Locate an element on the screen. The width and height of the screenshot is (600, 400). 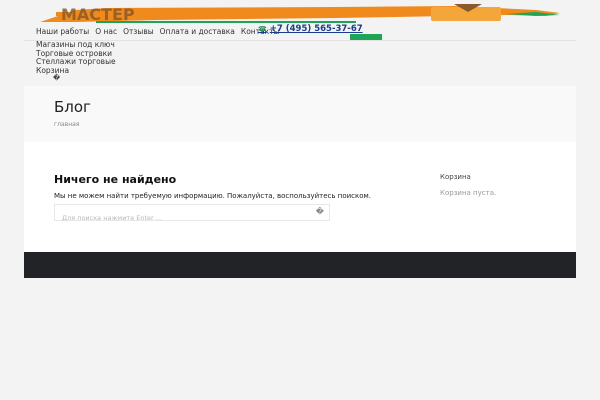
site-logo: МАСТЕР is located at coordinates (300, 14).